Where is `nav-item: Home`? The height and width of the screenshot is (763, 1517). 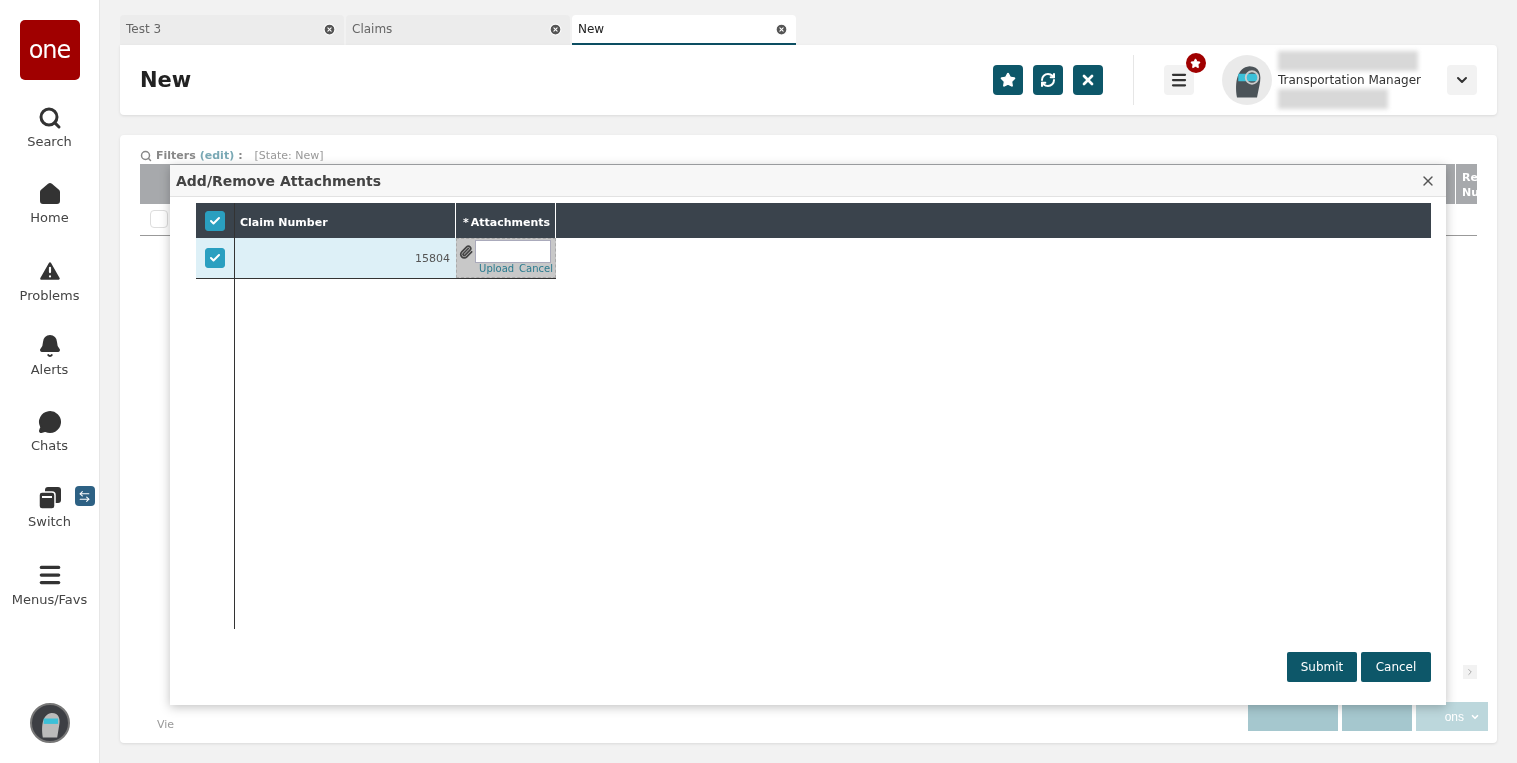
nav-item: Home is located at coordinates (50, 220).